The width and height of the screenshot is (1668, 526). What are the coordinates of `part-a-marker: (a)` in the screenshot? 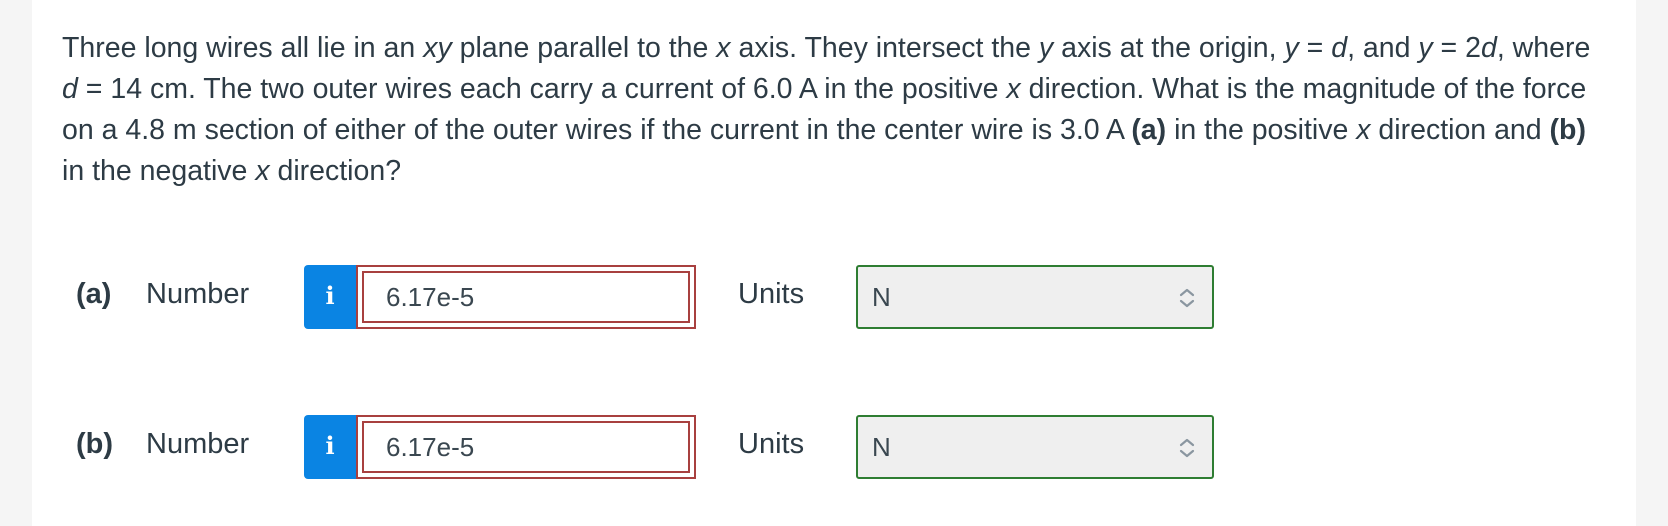 It's located at (1149, 130).